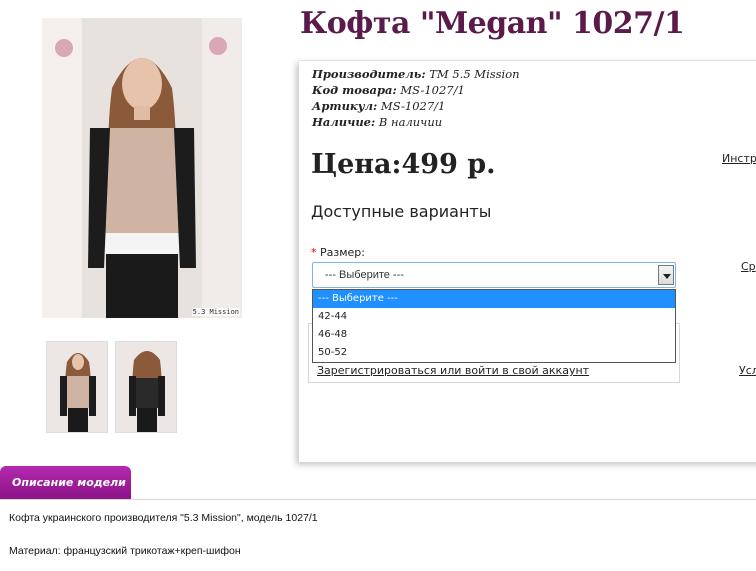 The width and height of the screenshot is (756, 571). What do you see at coordinates (666, 275) in the screenshot?
I see `chevron-down-icon` at bounding box center [666, 275].